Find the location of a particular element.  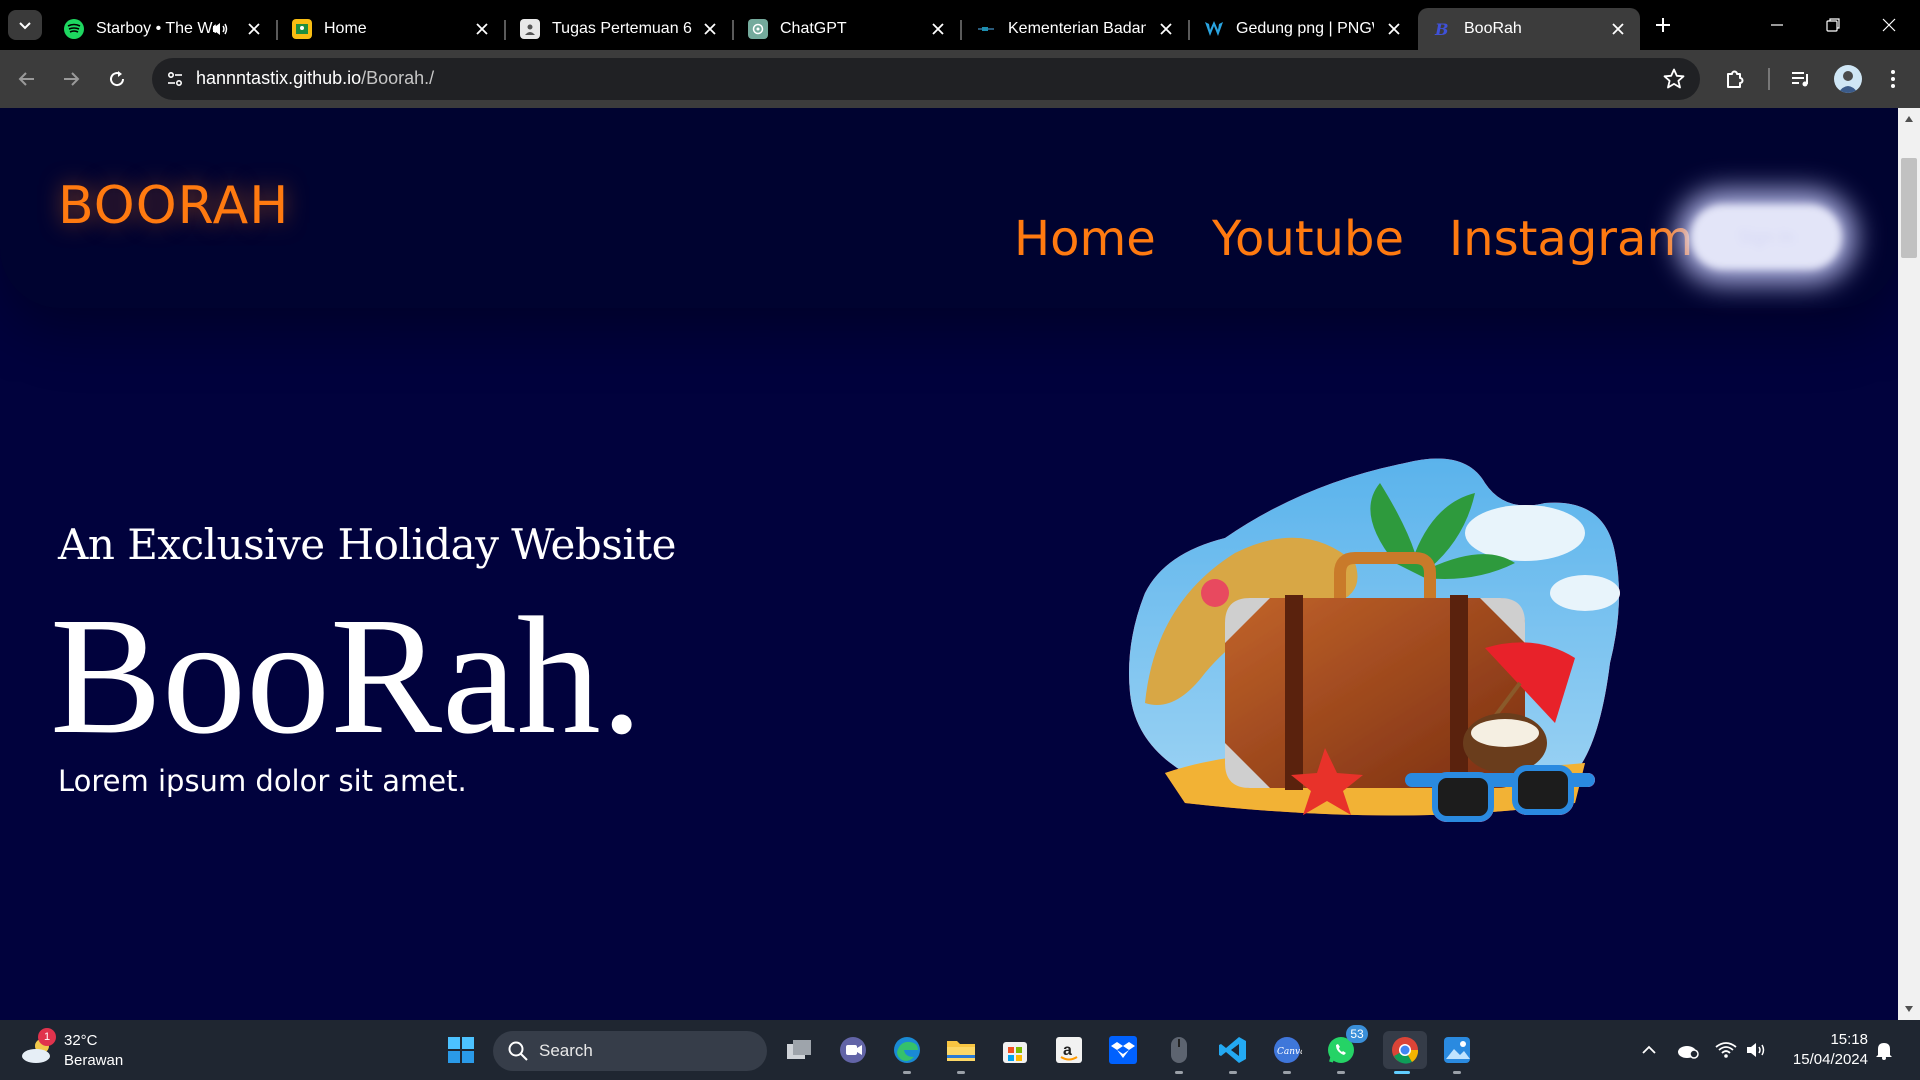

tab-pngwing: Gedung png | PNGW is located at coordinates (1303, 29).